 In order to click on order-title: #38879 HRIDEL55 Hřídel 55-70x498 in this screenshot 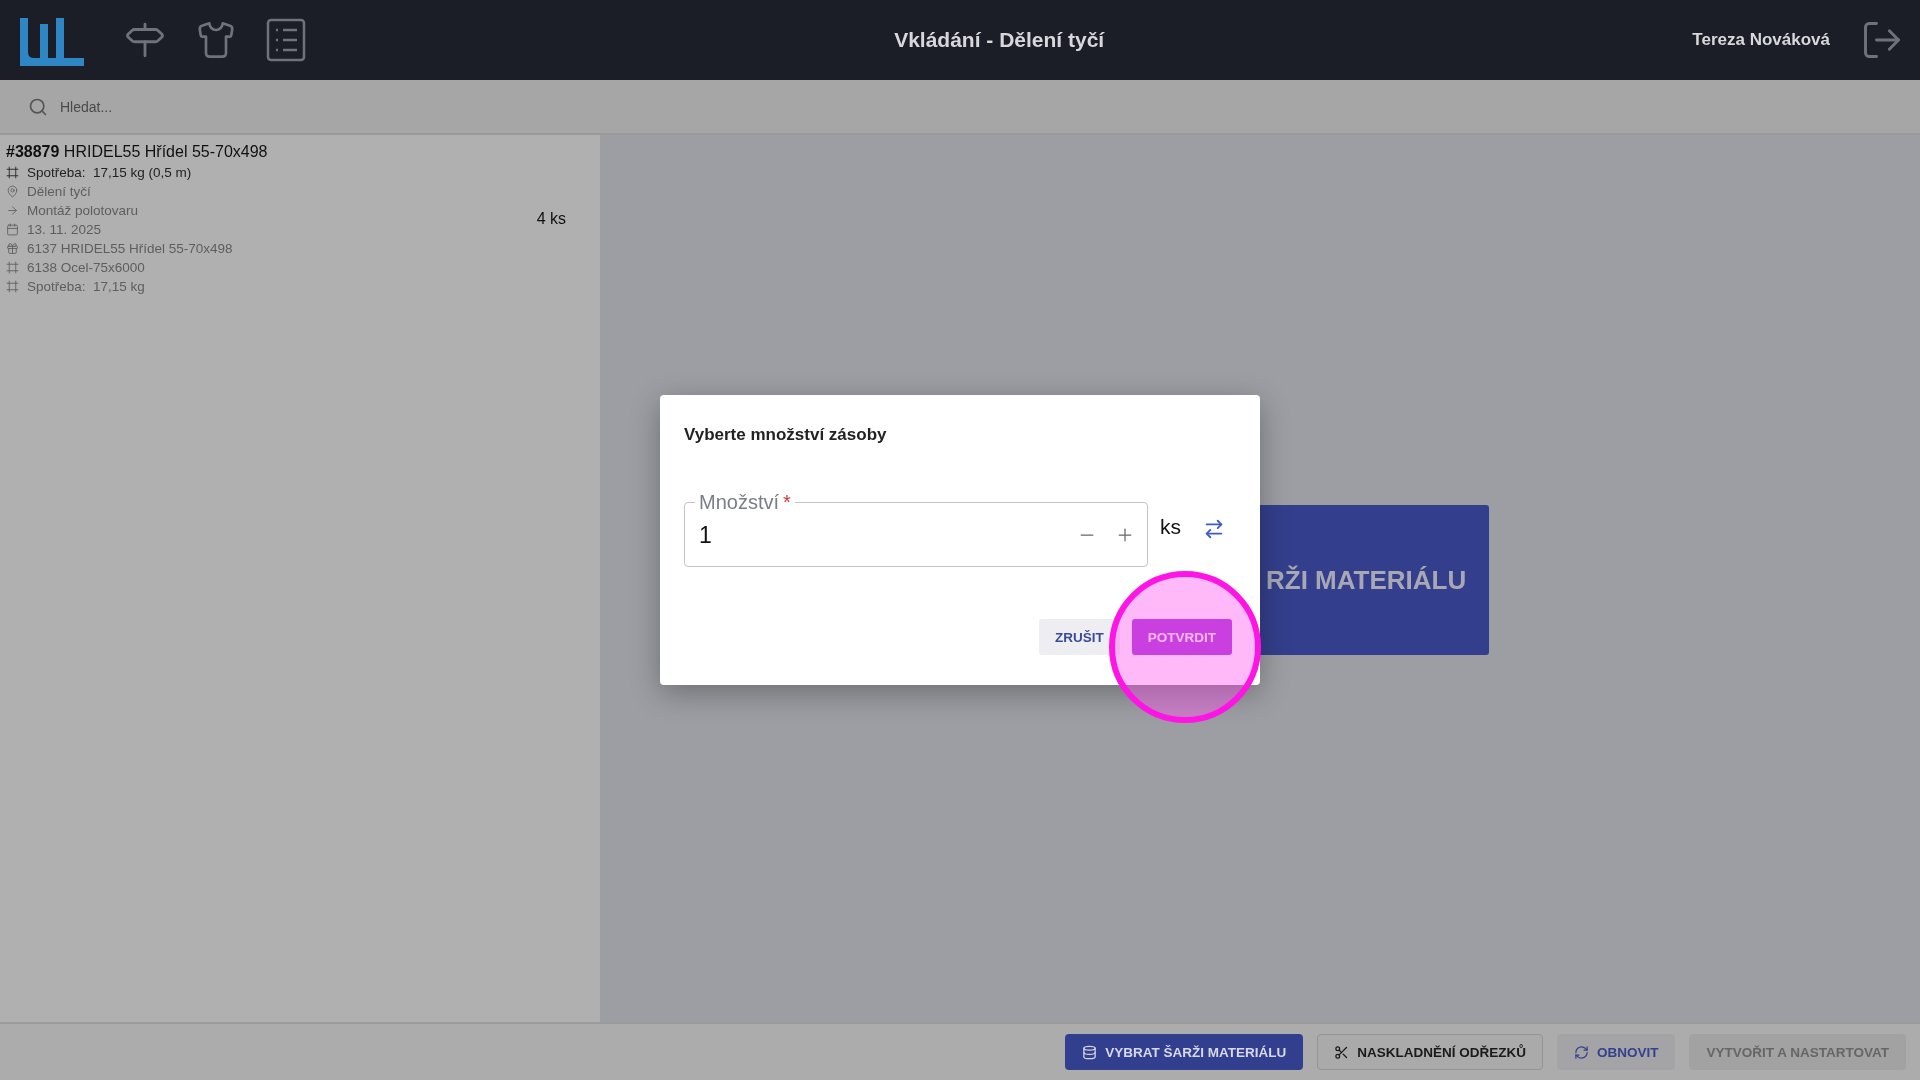, I will do `click(137, 152)`.